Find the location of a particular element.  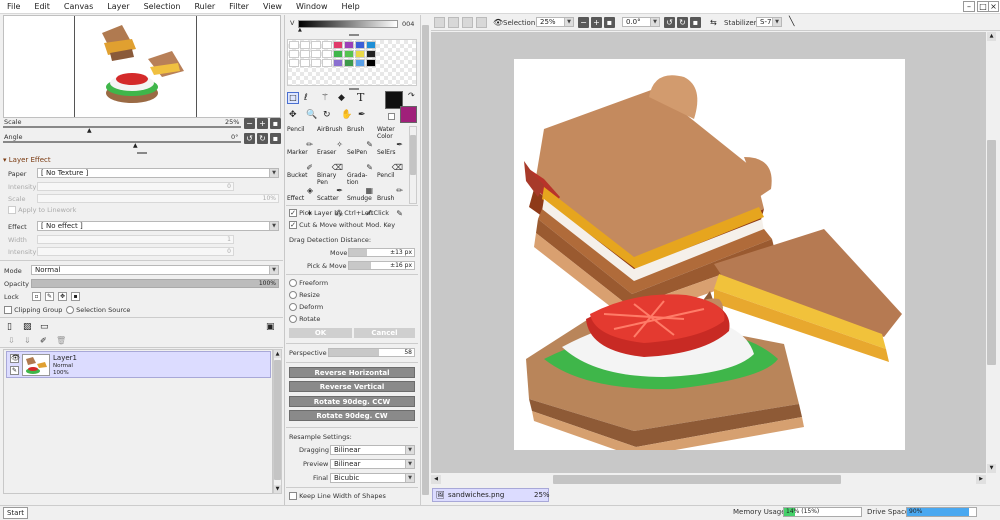

reverse-horizontal-button: Reverse Horizontal is located at coordinates (352, 372).